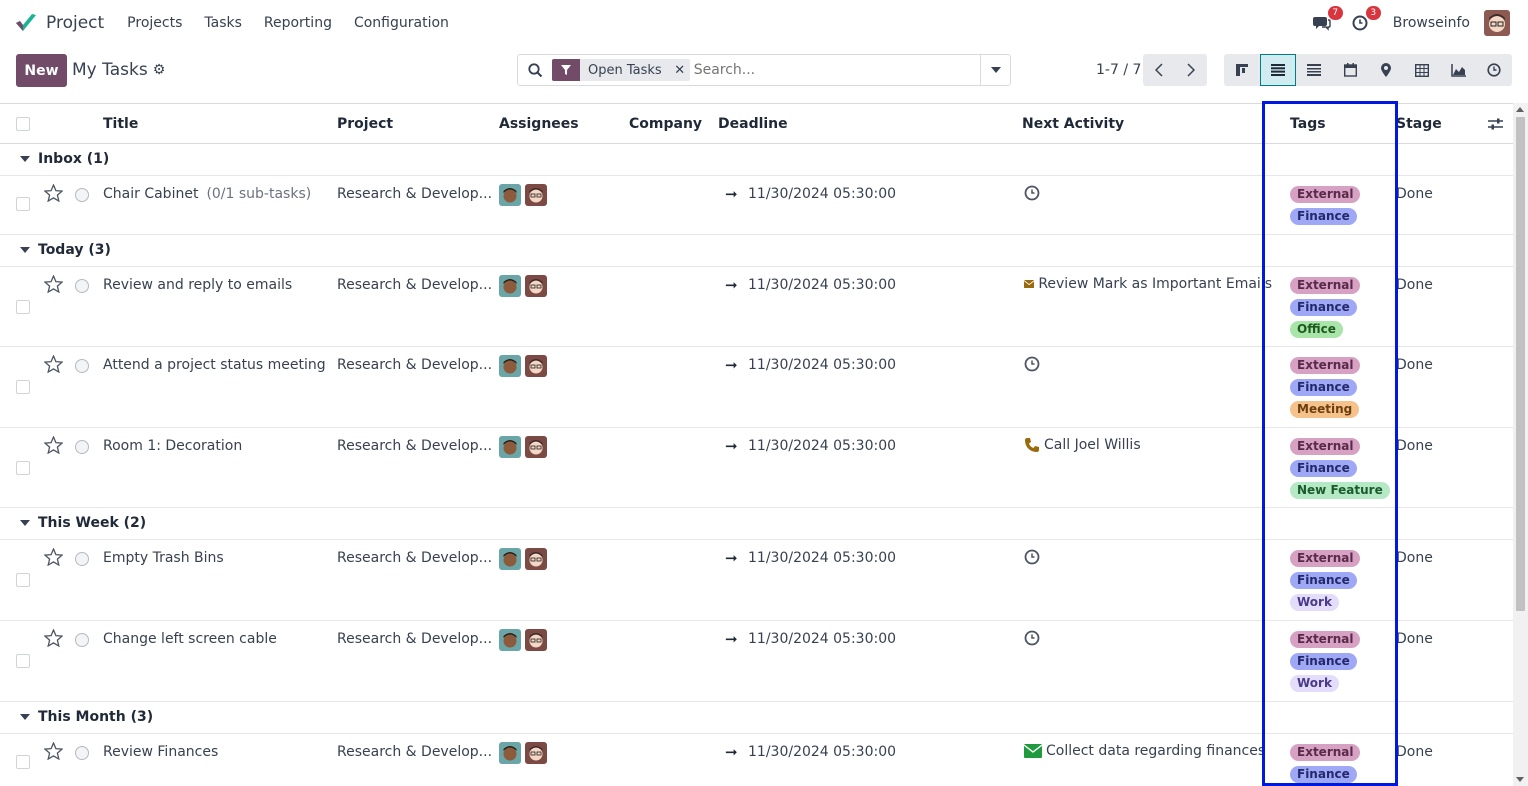 This screenshot has width=1528, height=786. I want to click on next-activity: Collect data regarding finances, so click(1144, 751).